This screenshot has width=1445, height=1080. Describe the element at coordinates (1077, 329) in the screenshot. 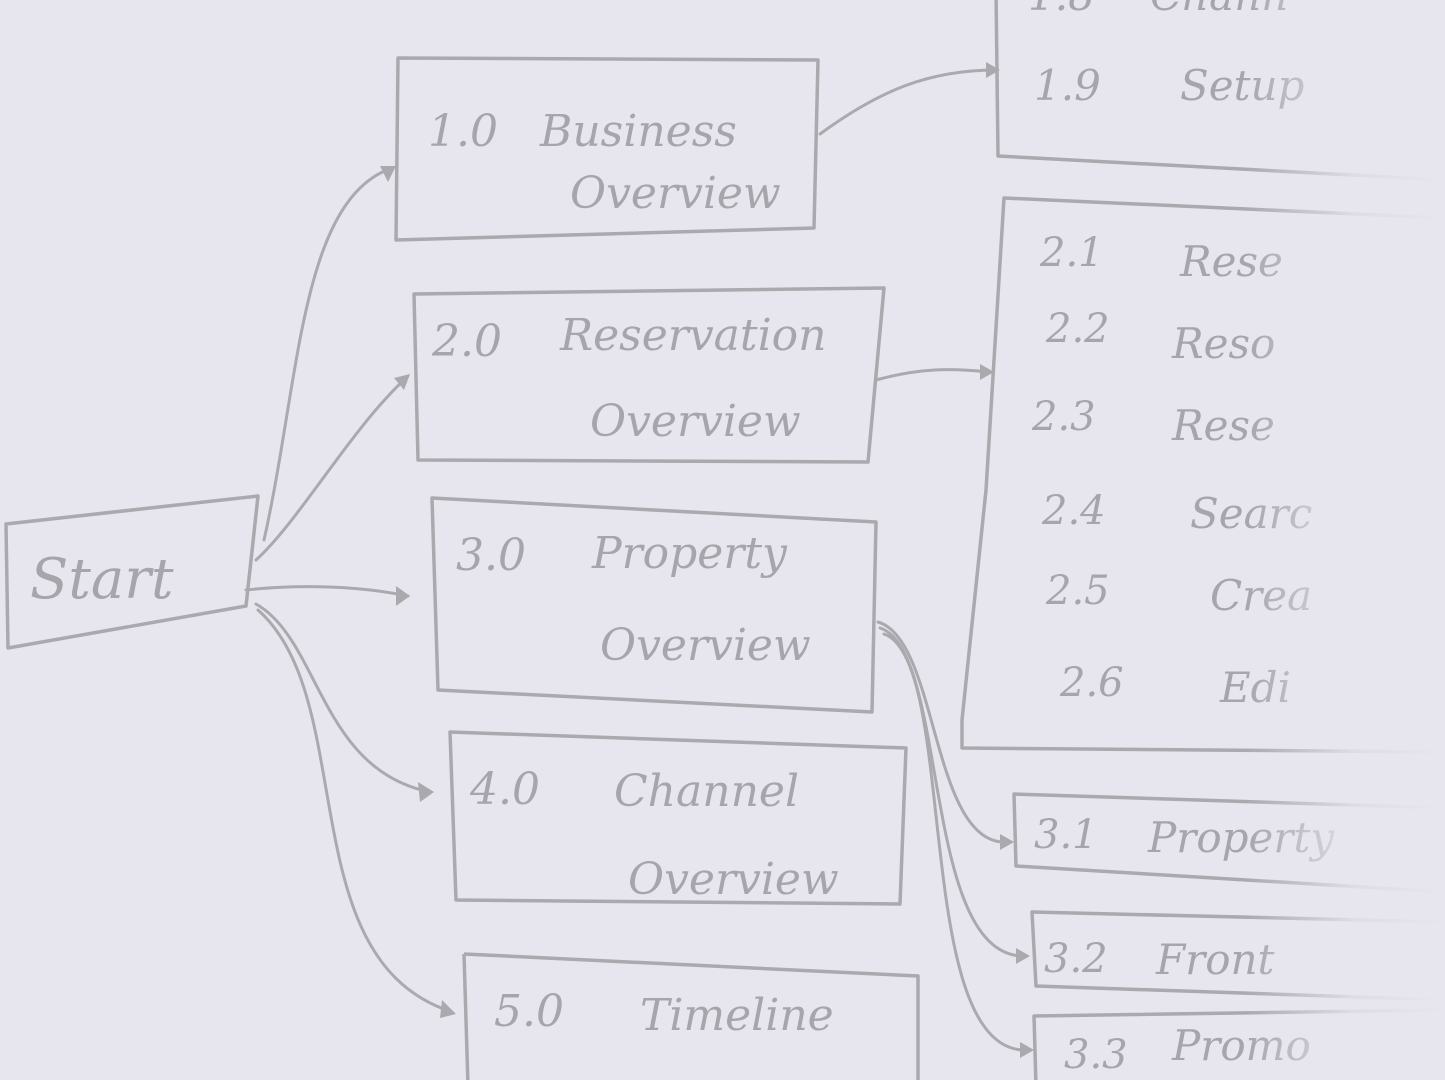

I see `group2-item-2-number: 2.2` at that location.